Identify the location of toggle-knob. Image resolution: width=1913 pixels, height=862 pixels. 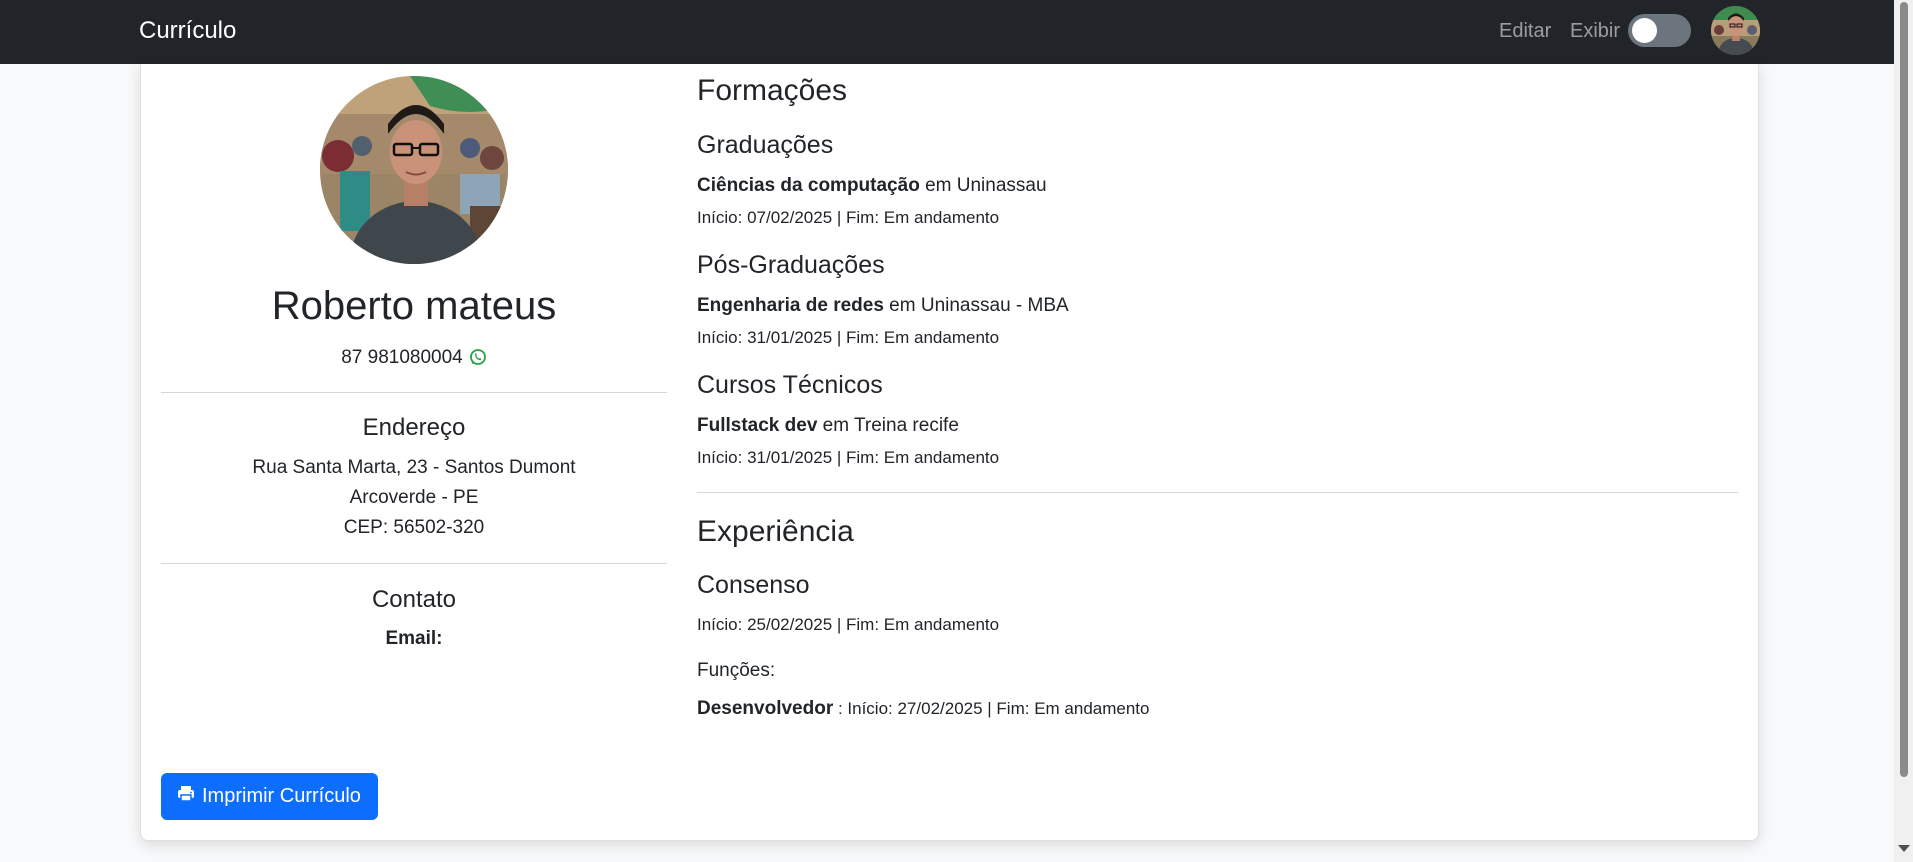
(1644, 30).